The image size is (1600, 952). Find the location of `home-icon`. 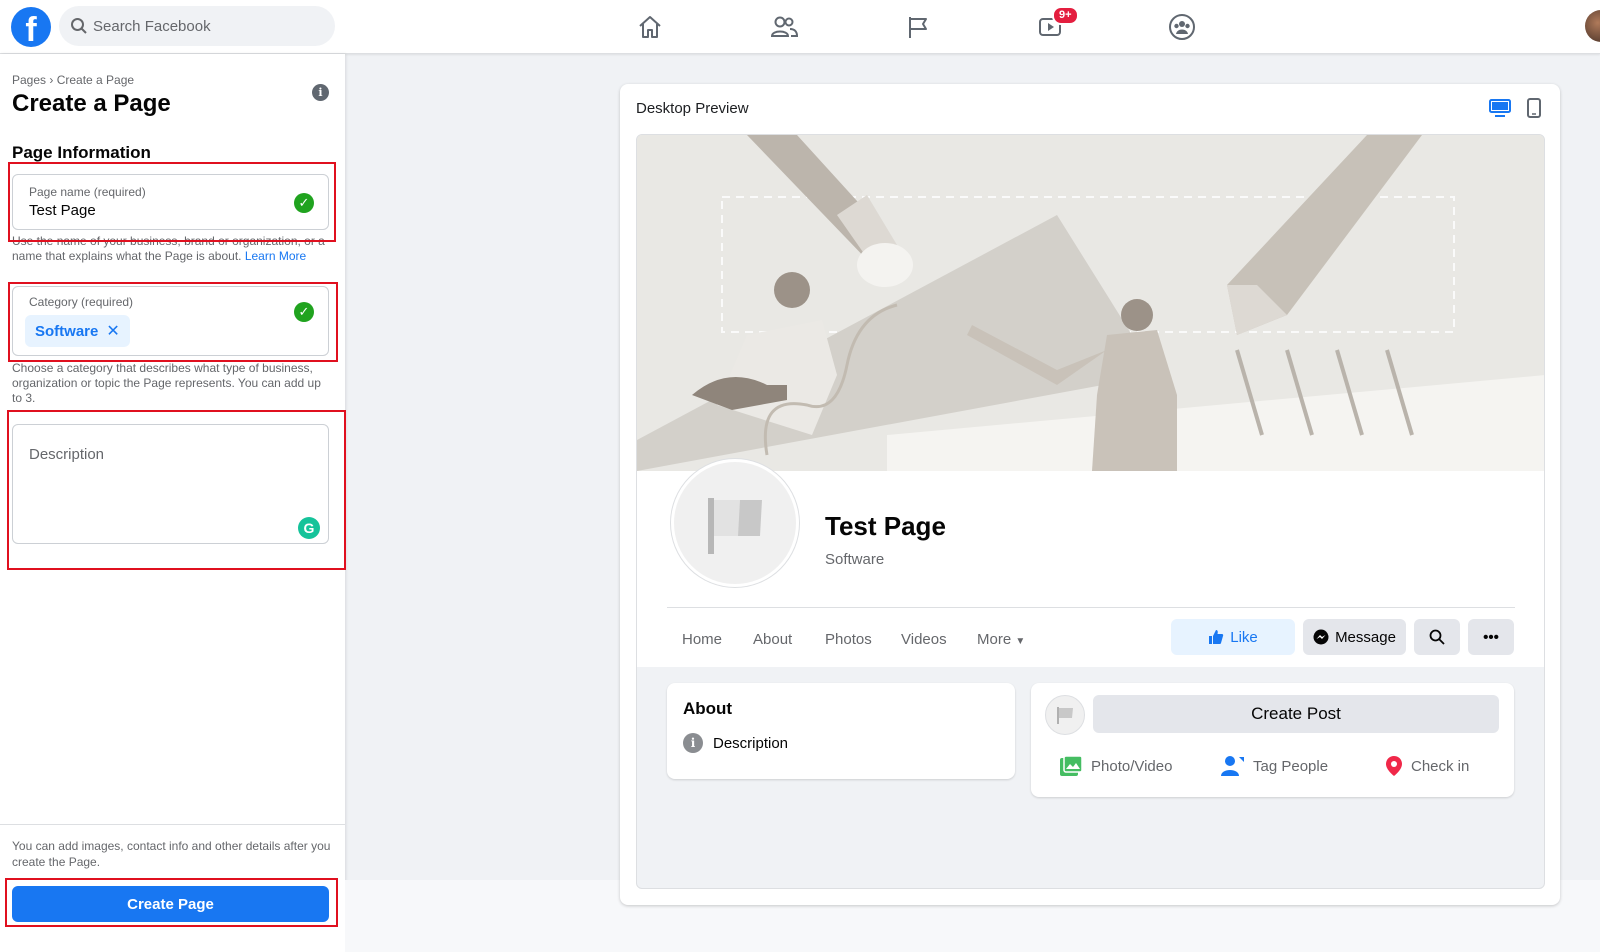

home-icon is located at coordinates (650, 27).